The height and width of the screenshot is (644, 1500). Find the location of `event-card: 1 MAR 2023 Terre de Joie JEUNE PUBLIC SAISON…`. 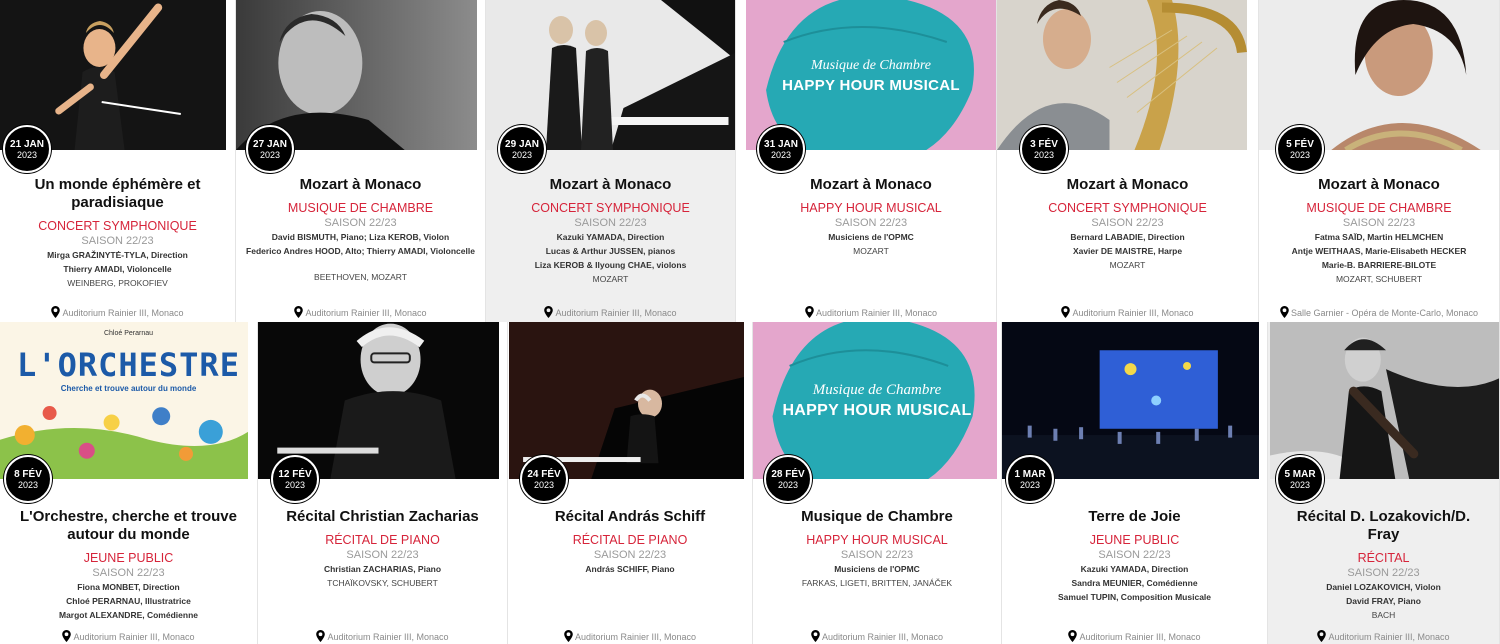

event-card: 1 MAR 2023 Terre de Joie JEUNE PUBLIC SAISON… is located at coordinates (1135, 483).